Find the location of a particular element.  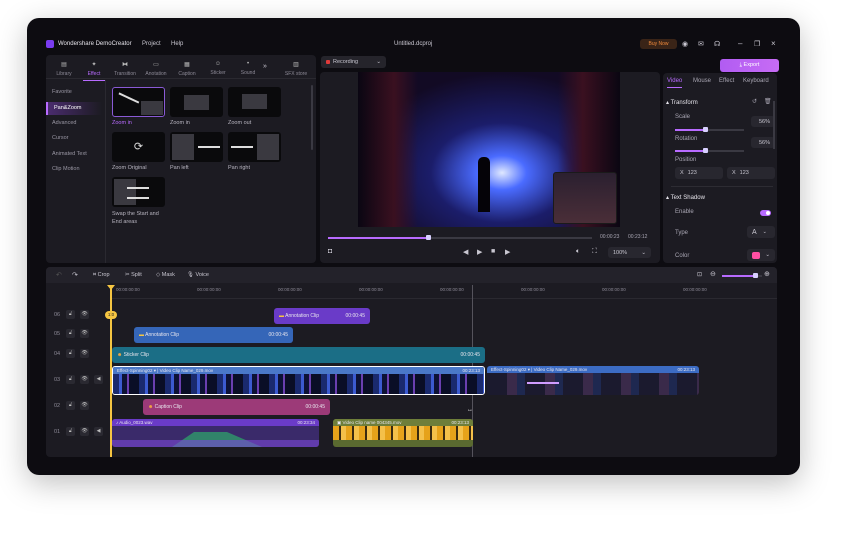

video-preview is located at coordinates (489, 149).